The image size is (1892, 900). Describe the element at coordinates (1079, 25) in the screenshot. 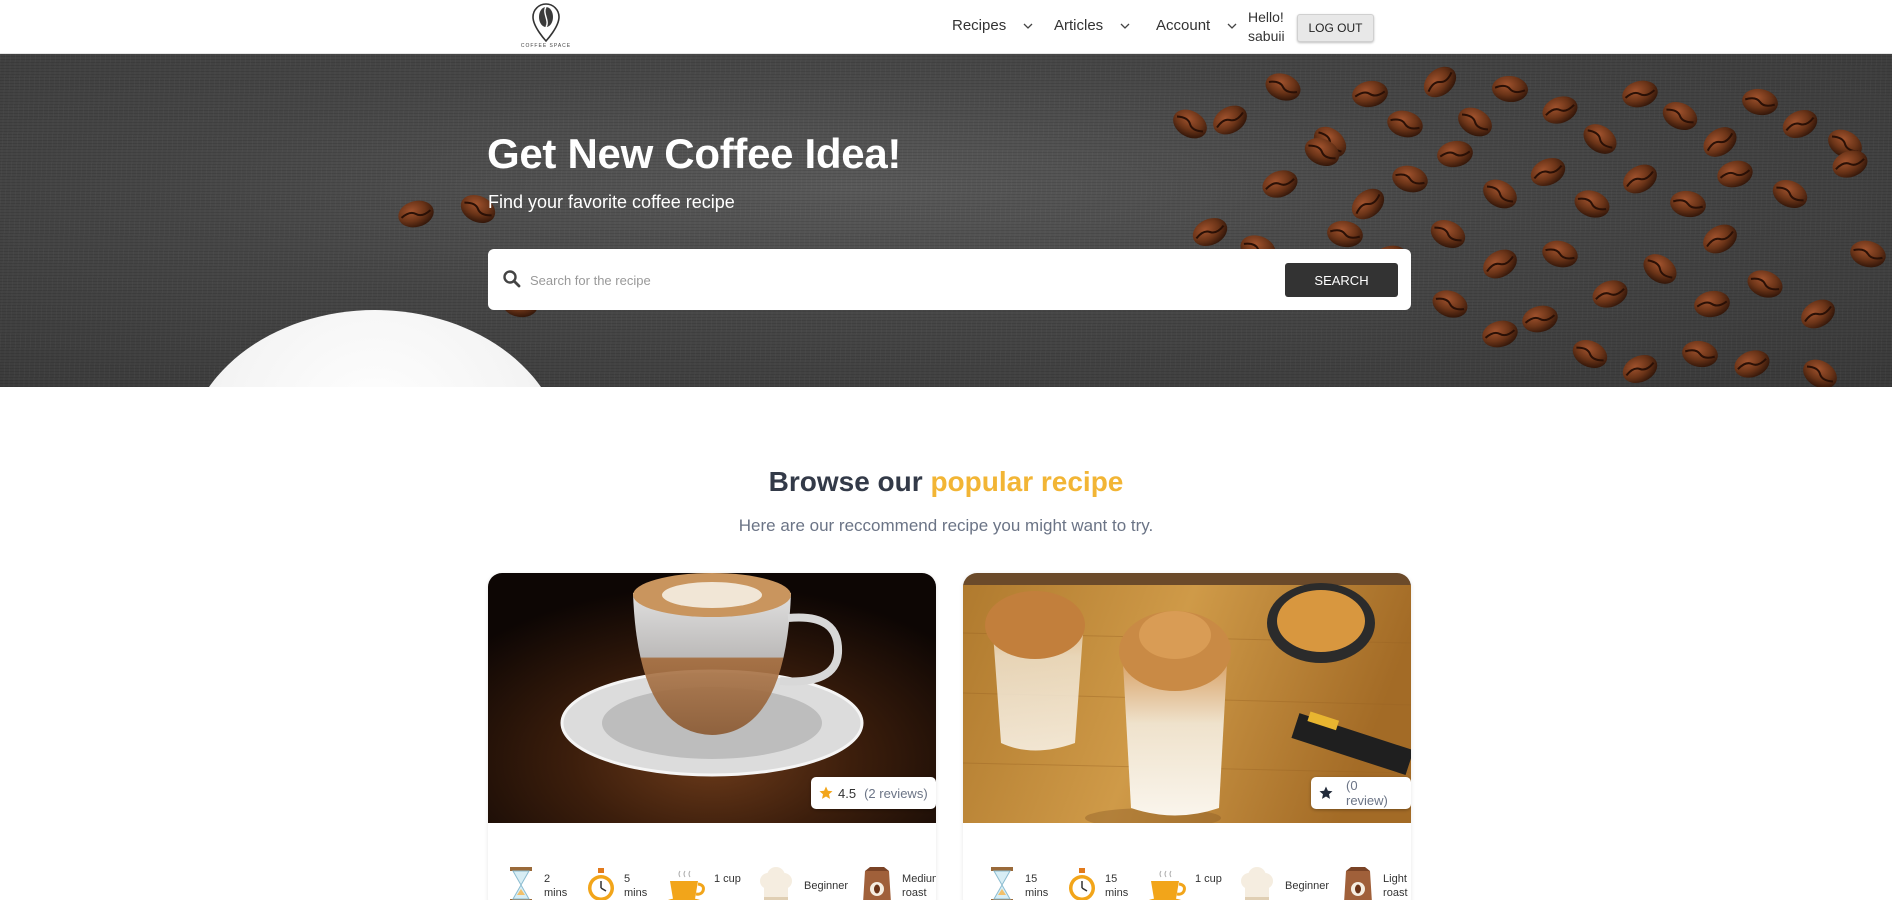

I see `nav-articles-label: Articles` at that location.